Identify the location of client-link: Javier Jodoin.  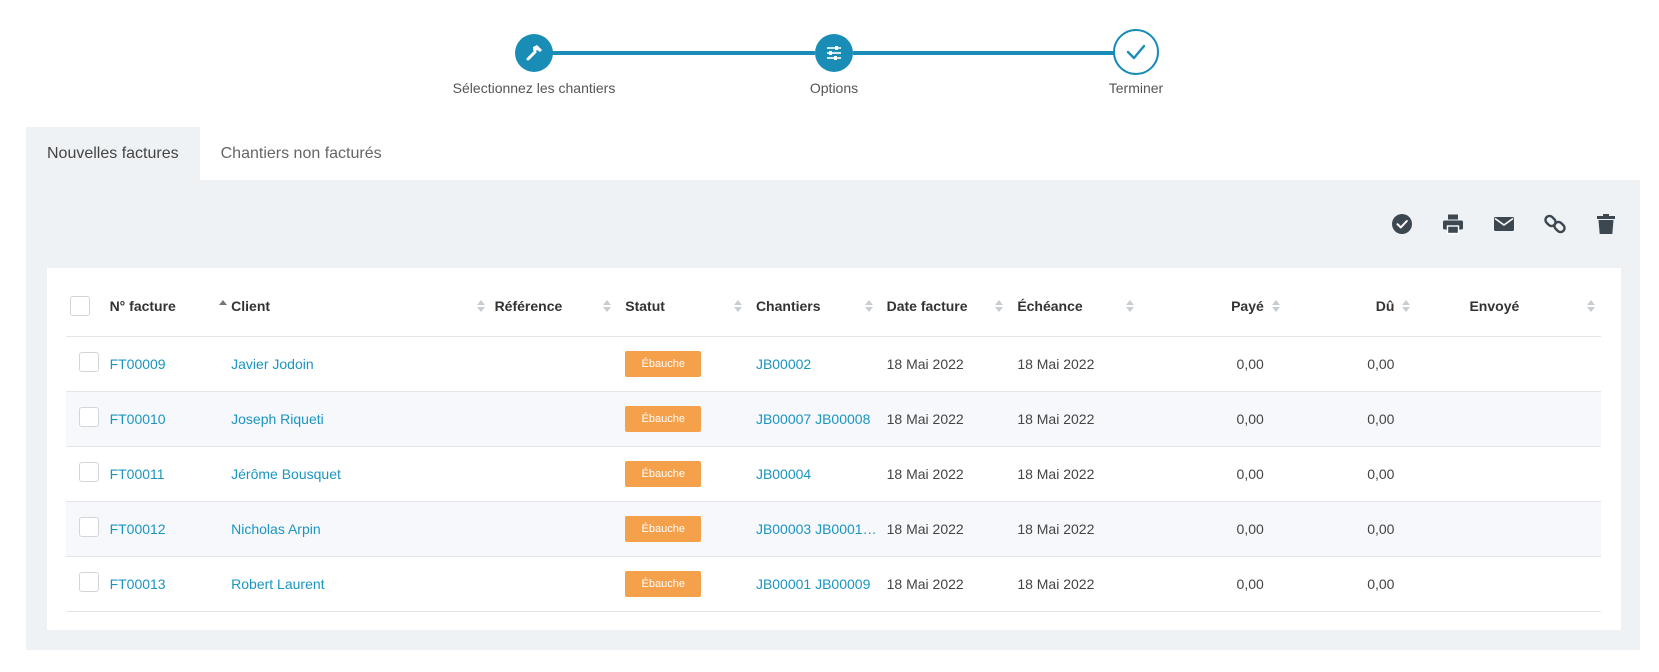
(272, 364).